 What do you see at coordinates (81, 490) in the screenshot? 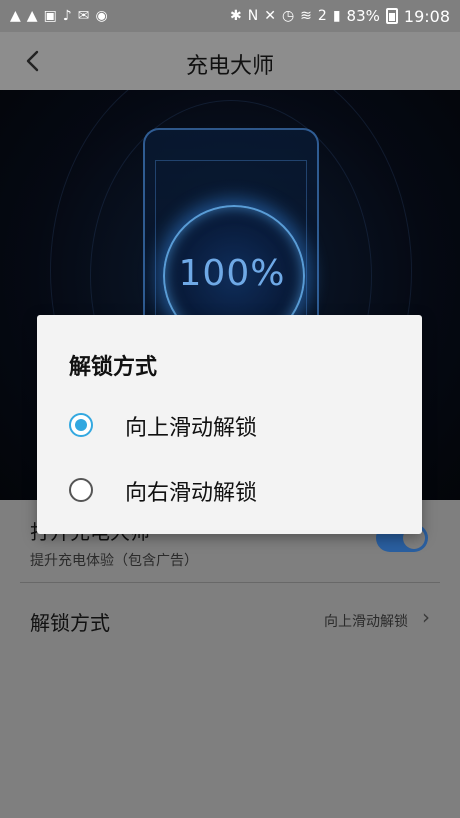
I see `radio-unselected-icon` at bounding box center [81, 490].